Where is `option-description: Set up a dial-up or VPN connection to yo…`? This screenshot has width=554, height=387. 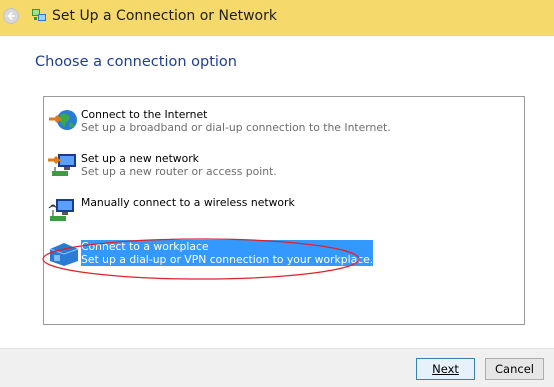 option-description: Set up a dial-up or VPN connection to yo… is located at coordinates (227, 259).